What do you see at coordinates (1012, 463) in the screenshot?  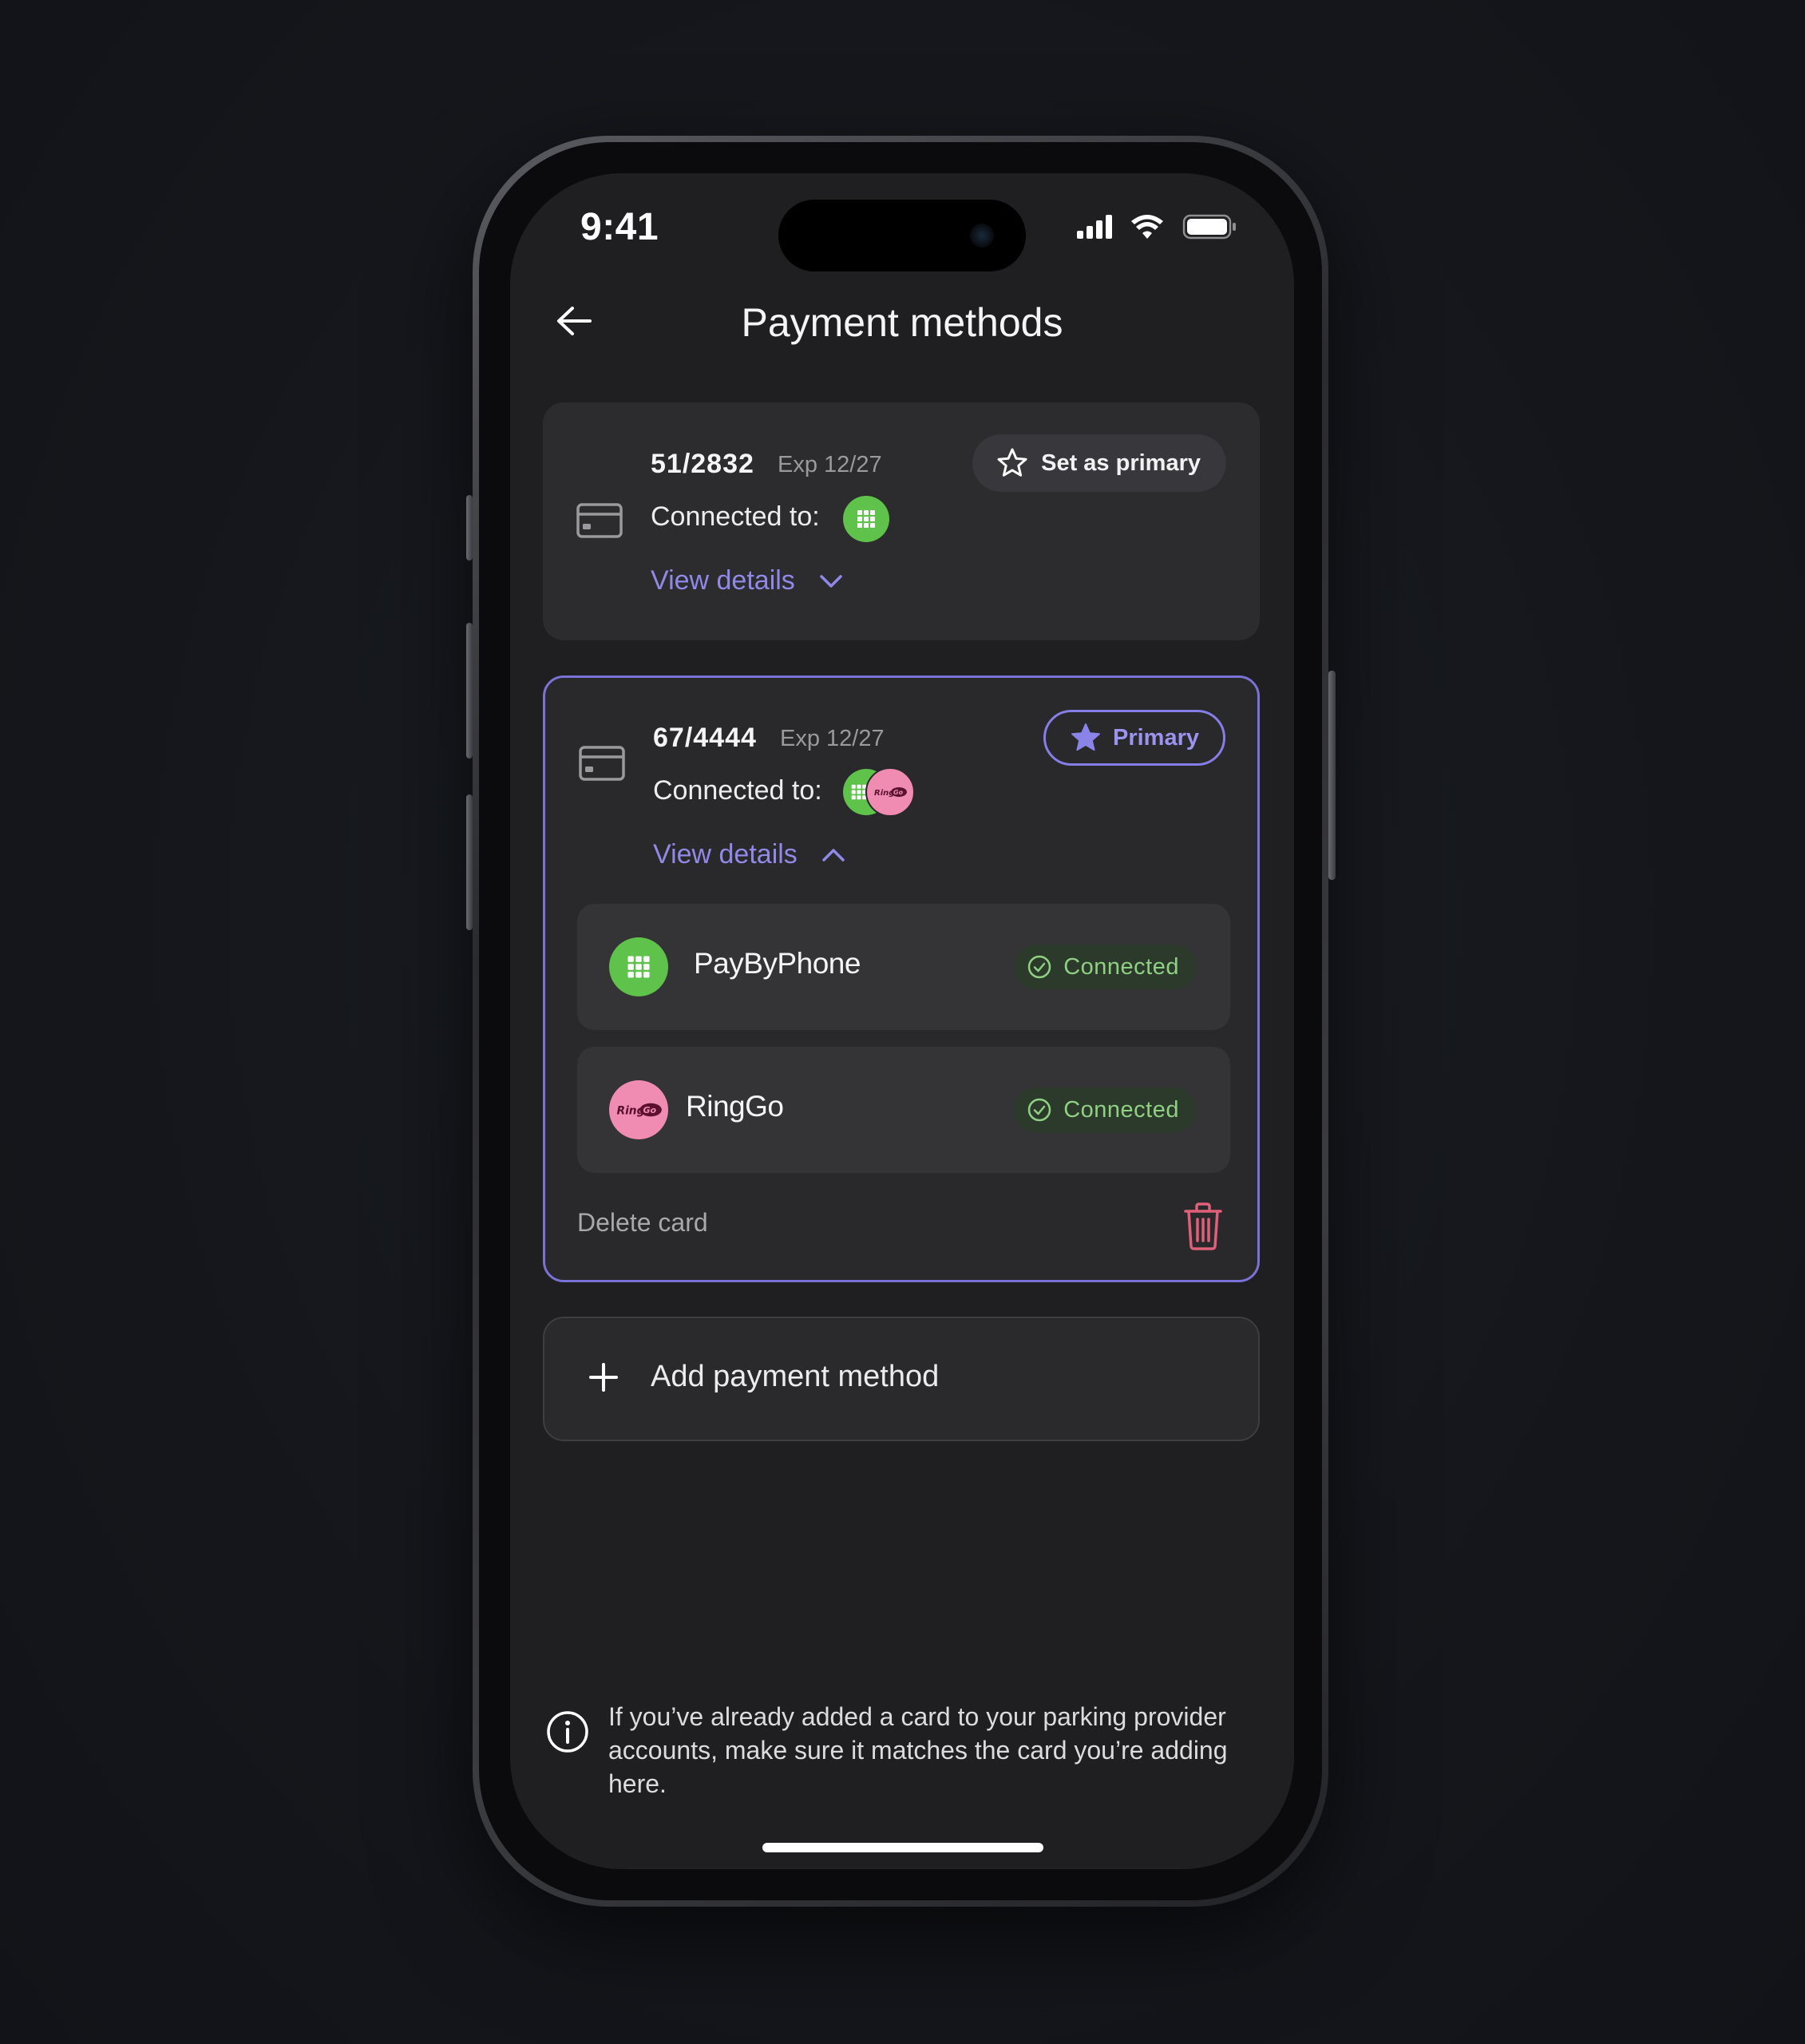 I see `star-outline-icon` at bounding box center [1012, 463].